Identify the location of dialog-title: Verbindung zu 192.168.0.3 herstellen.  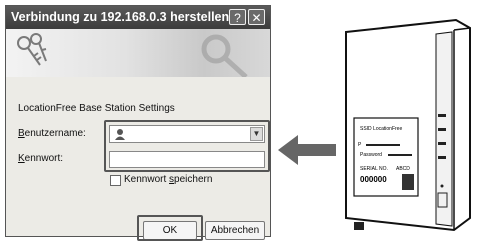
(120, 17).